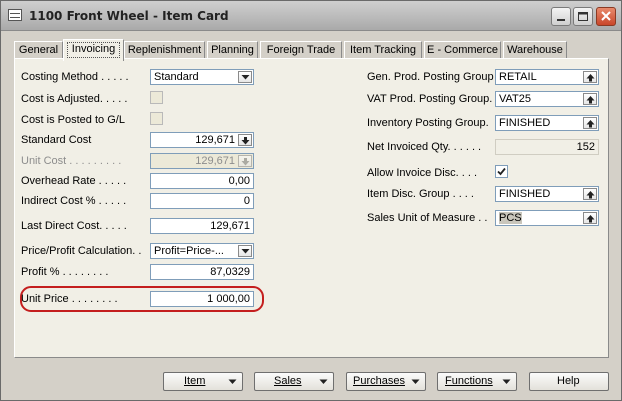 Image resolution: width=622 pixels, height=401 pixels. What do you see at coordinates (195, 381) in the screenshot?
I see `item-button-label: Item` at bounding box center [195, 381].